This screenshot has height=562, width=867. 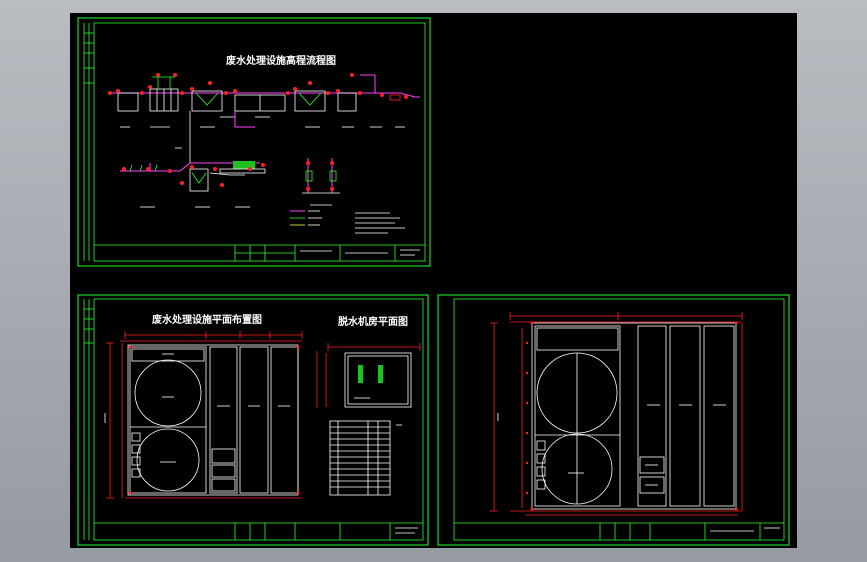 What do you see at coordinates (373, 321) in the screenshot?
I see `dewatering-room-title: 脱水机房平面图` at bounding box center [373, 321].